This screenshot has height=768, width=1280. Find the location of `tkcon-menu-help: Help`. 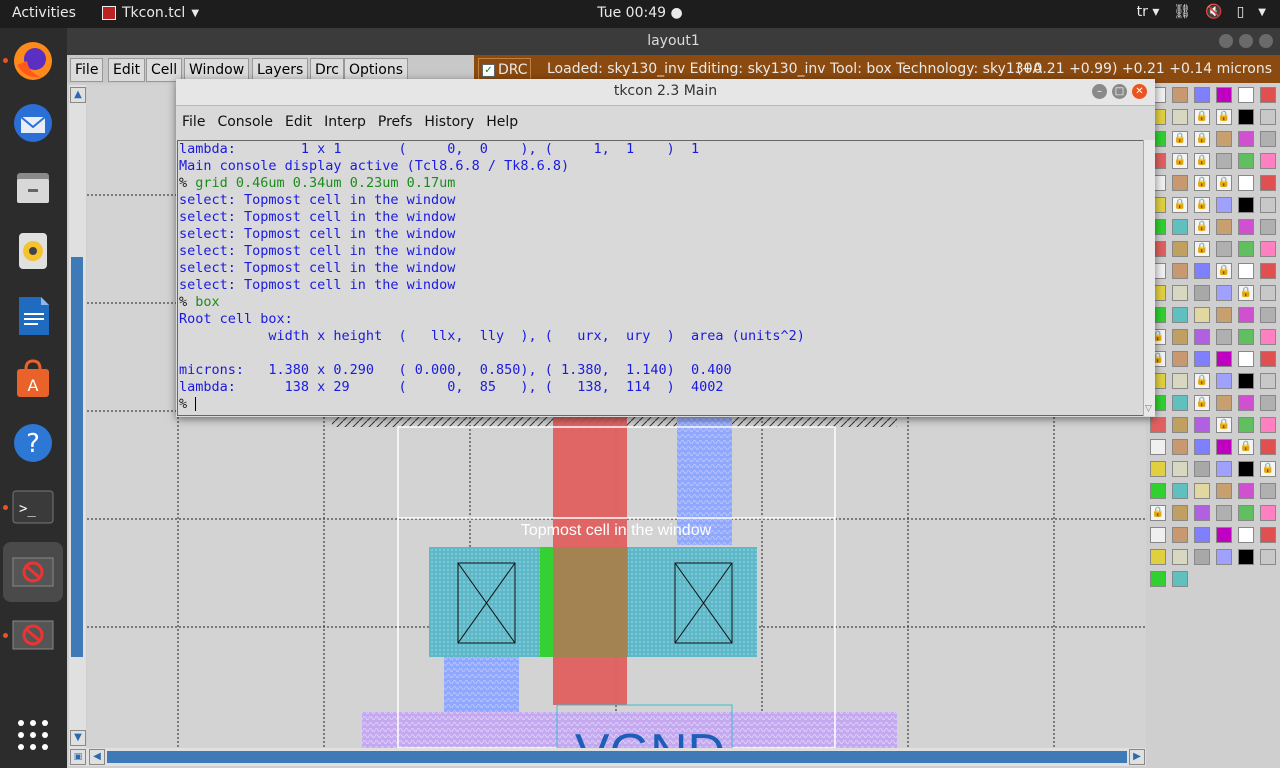

tkcon-menu-help: Help is located at coordinates (502, 122).